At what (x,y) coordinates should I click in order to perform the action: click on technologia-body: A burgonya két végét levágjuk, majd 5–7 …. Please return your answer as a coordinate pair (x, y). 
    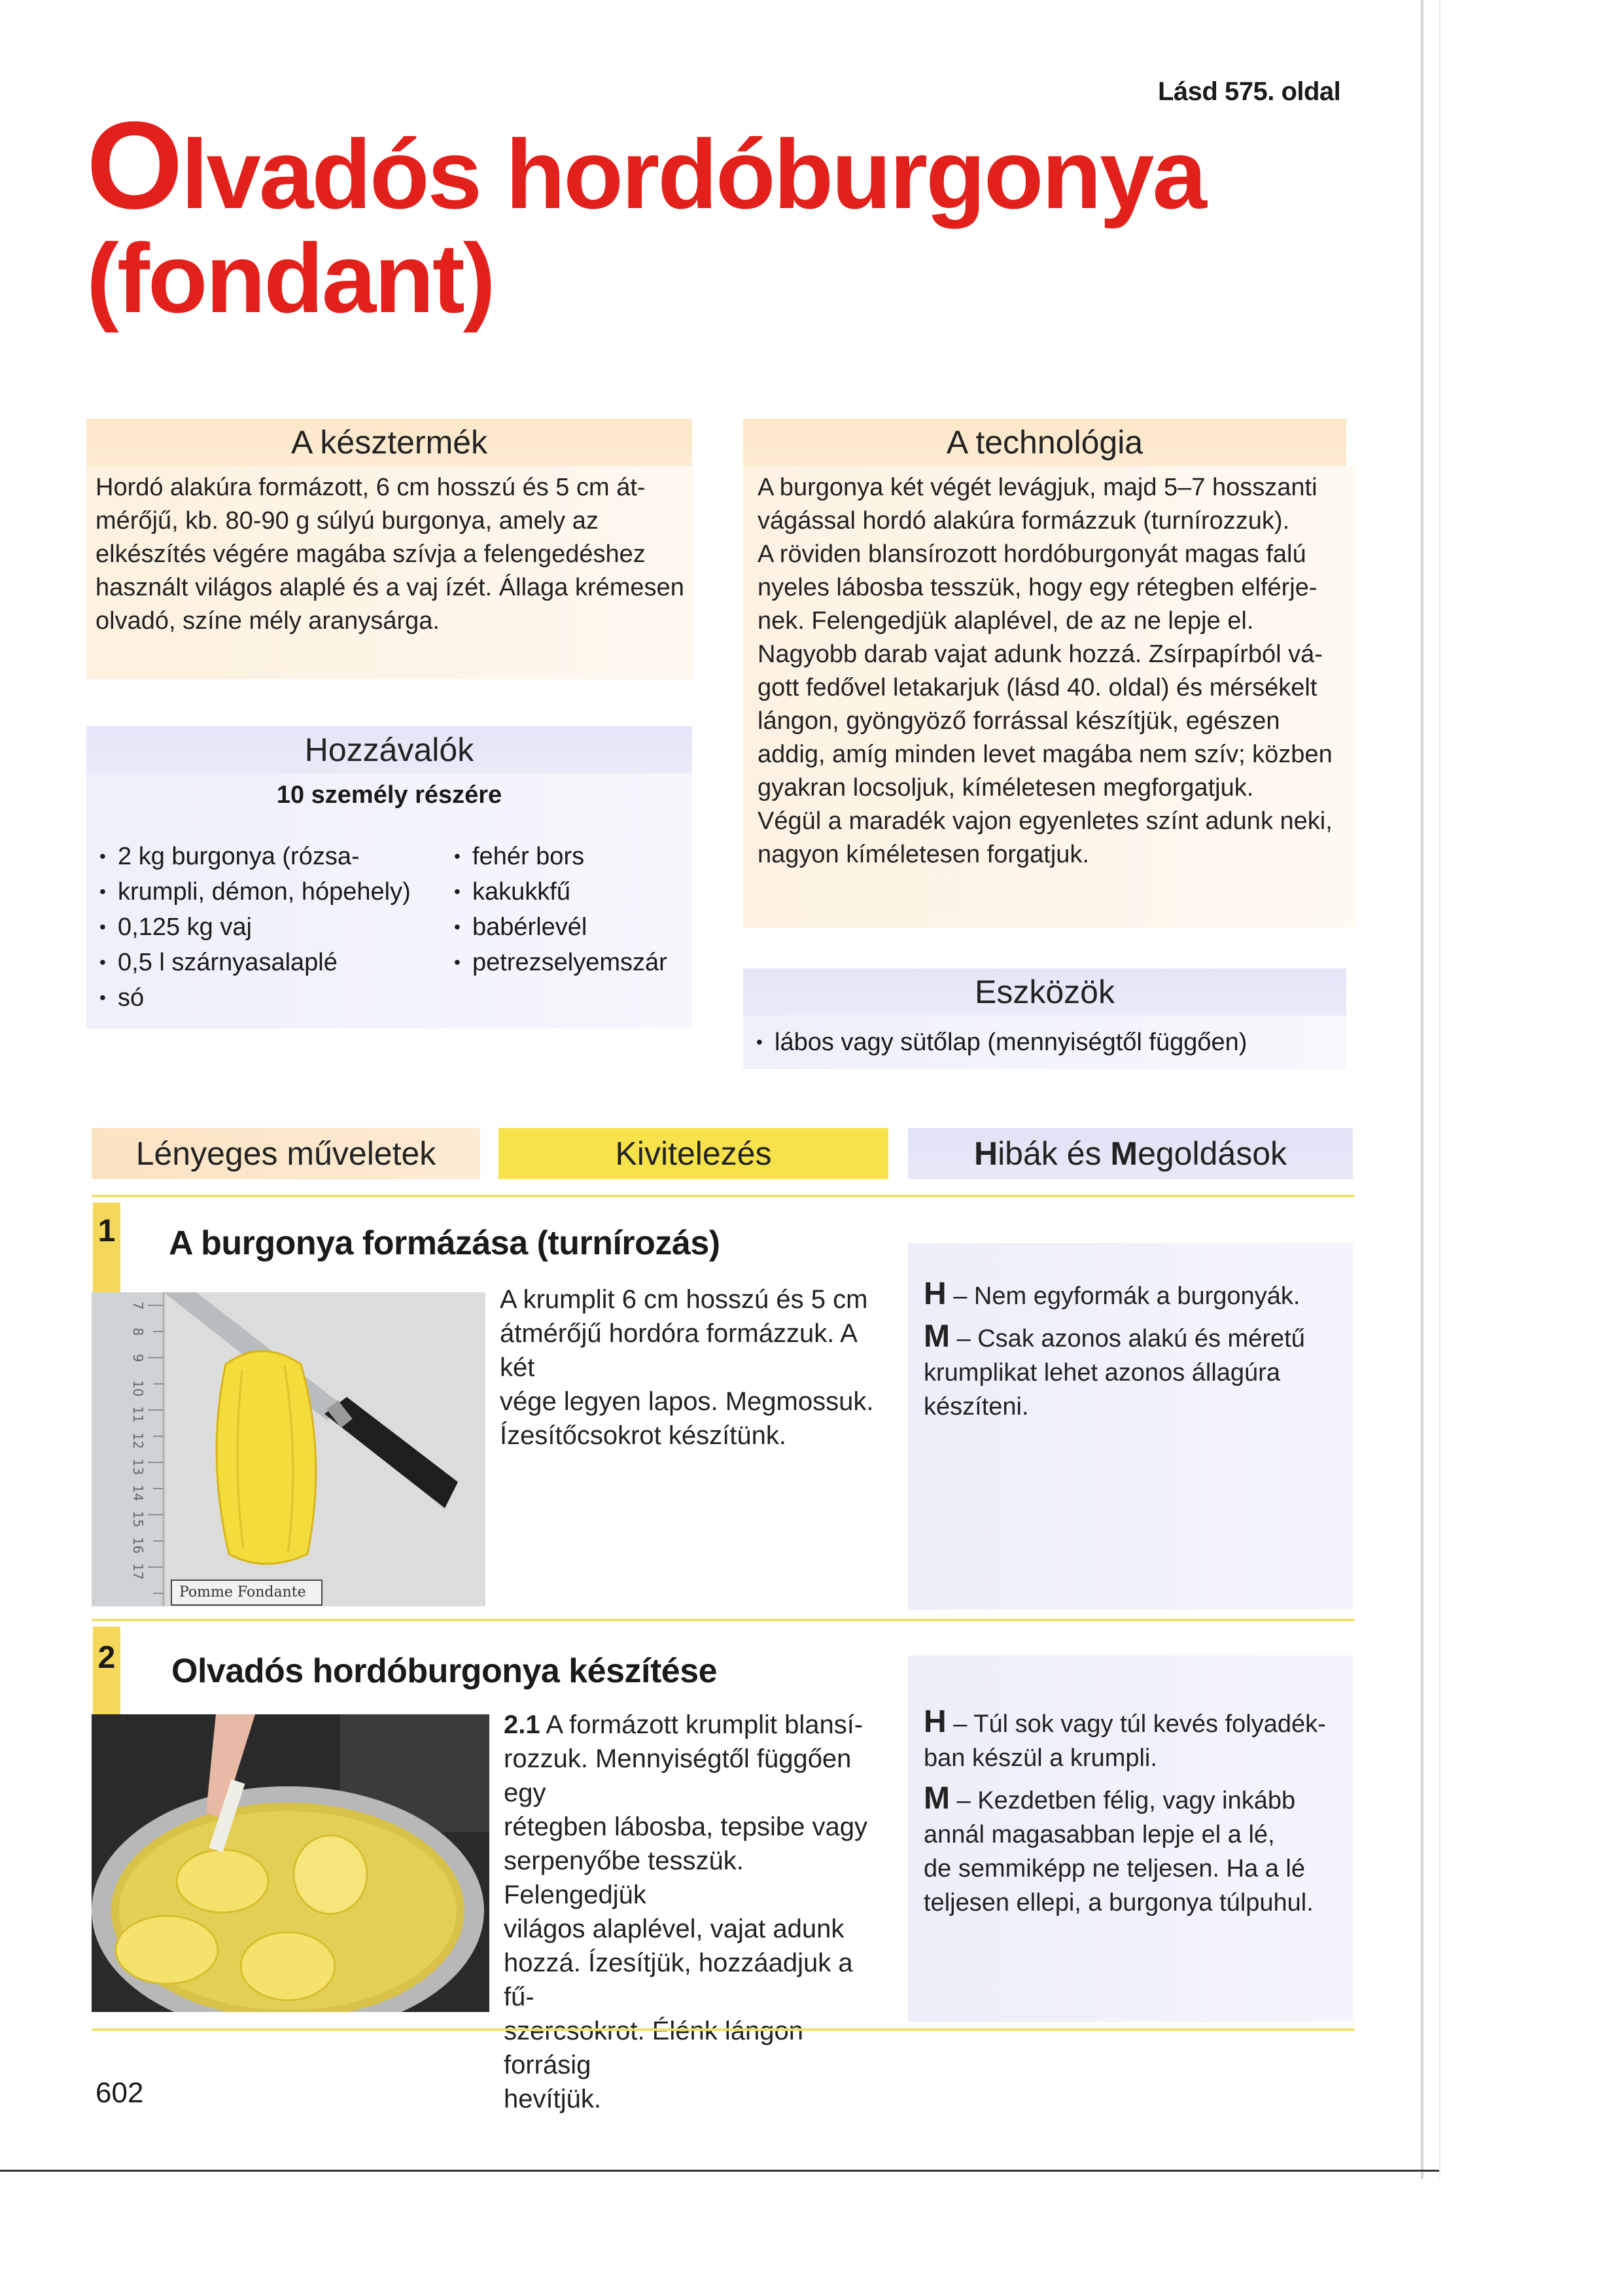
    Looking at the image, I should click on (1049, 697).